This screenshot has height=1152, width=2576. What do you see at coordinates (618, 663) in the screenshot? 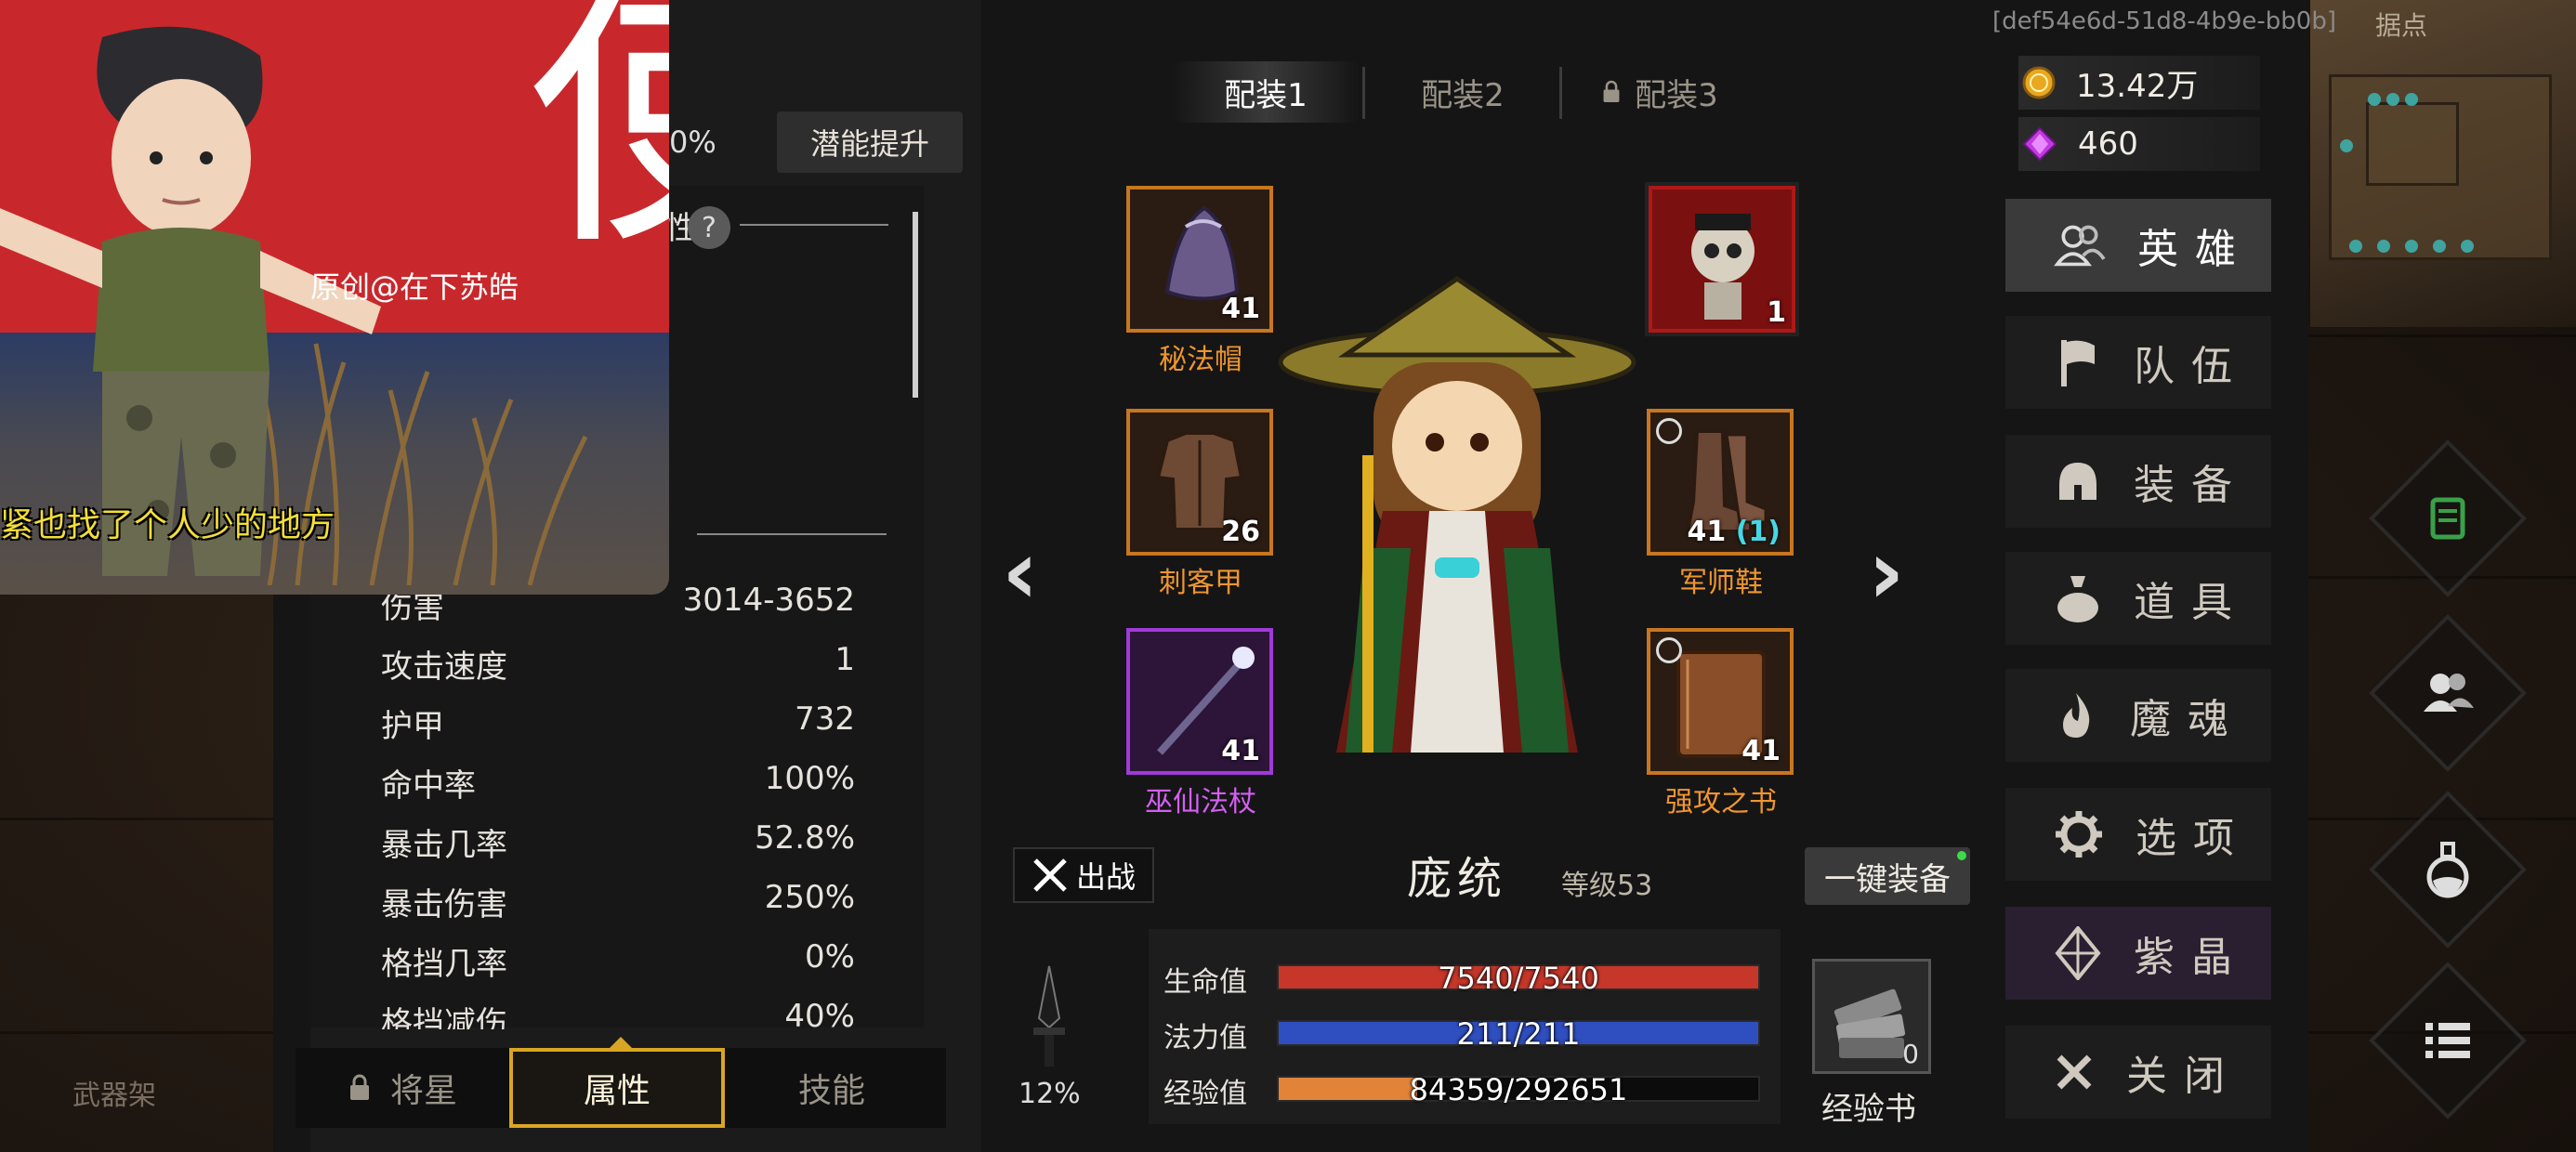
I see `stat-row: 攻击速度 1` at bounding box center [618, 663].